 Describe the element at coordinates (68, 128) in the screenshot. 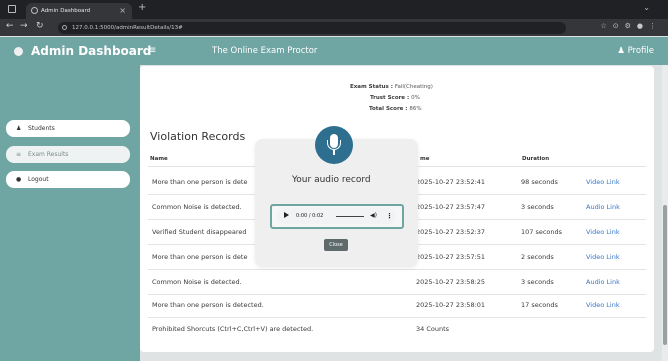

I see `sidebar-item-students: ♟ Students` at that location.